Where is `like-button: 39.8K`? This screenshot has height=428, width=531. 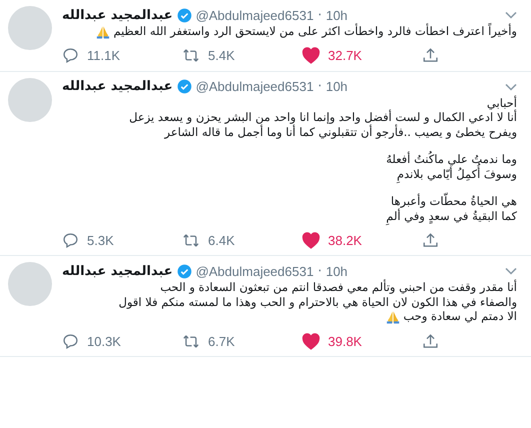 like-button: 39.8K is located at coordinates (362, 341).